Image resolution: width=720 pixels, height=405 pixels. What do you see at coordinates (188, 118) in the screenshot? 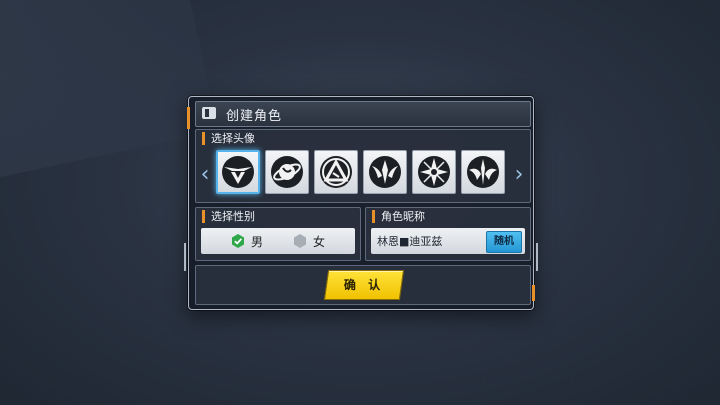
I see `dialog-accent-left` at bounding box center [188, 118].